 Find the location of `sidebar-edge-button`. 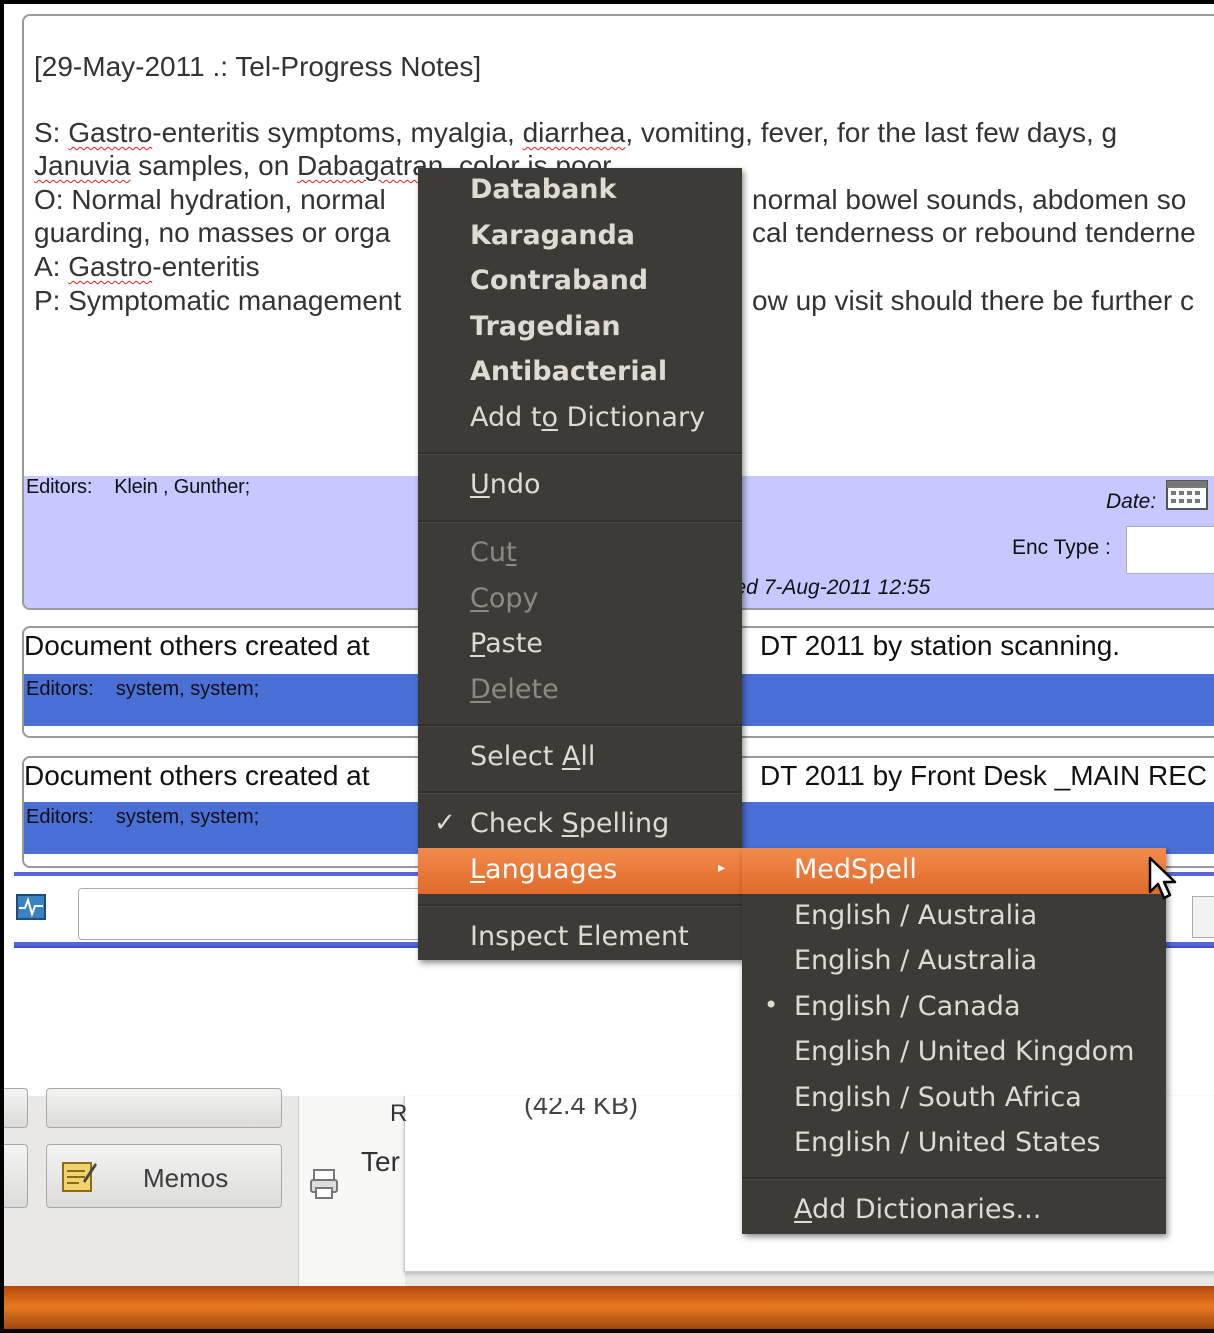

sidebar-edge-button is located at coordinates (16, 1176).